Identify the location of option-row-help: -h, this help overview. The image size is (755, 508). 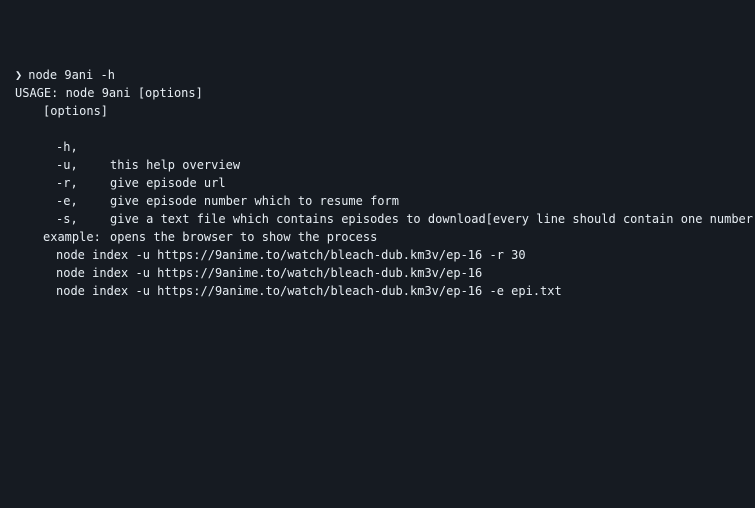
(377, 146).